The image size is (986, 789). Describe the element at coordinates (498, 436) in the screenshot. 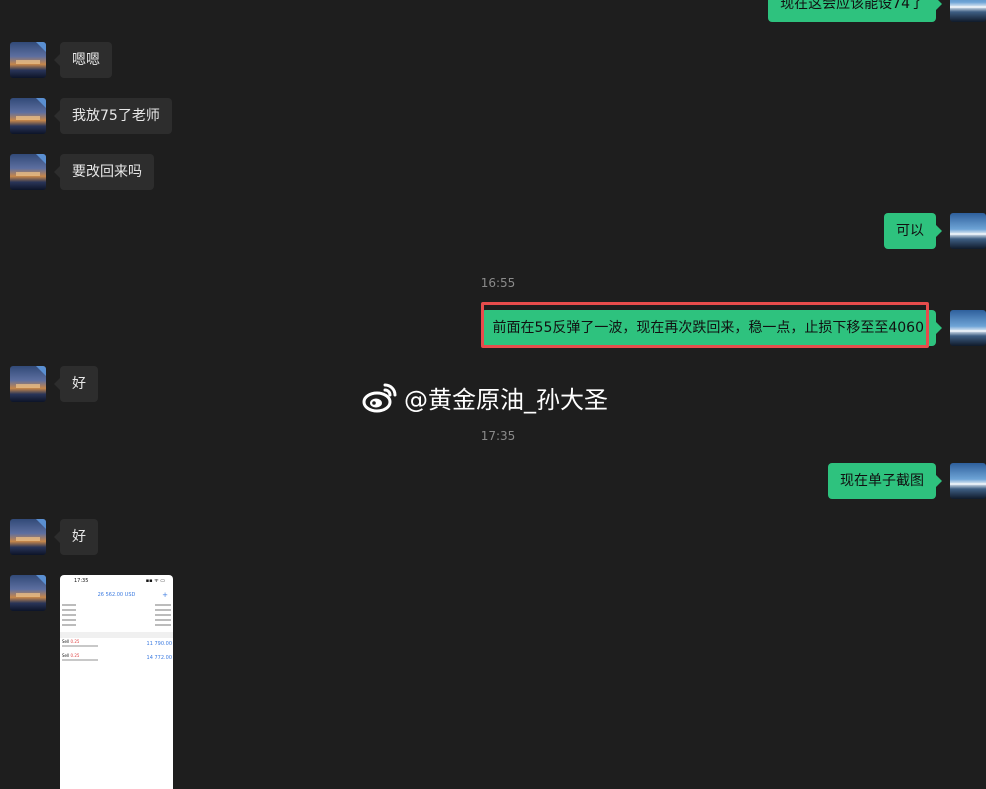

I see `message-timestamp: 17:35` at that location.